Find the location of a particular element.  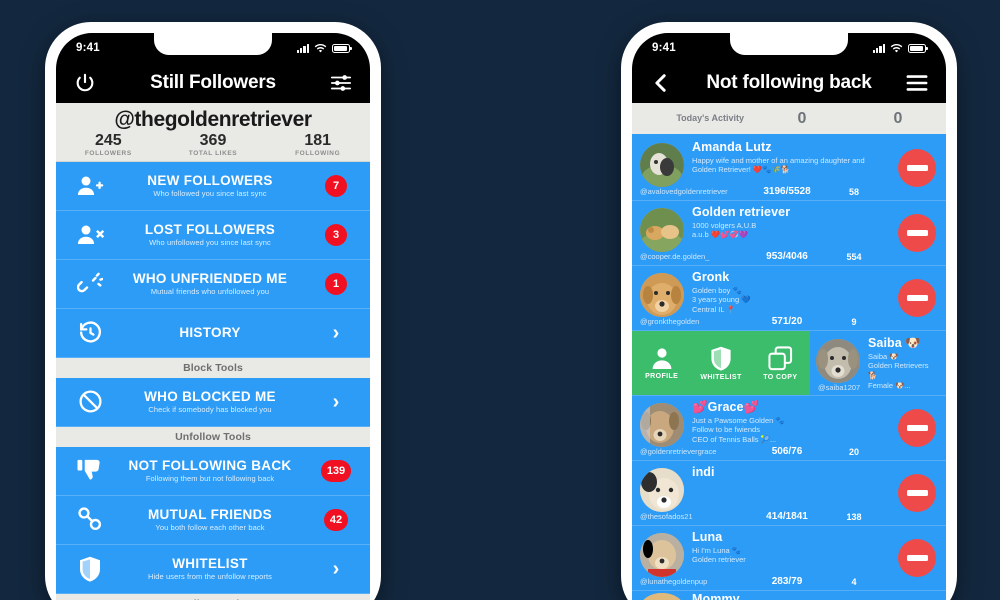

menu-item-title: NOT FOLLOWING BACK is located at coordinates (210, 466).